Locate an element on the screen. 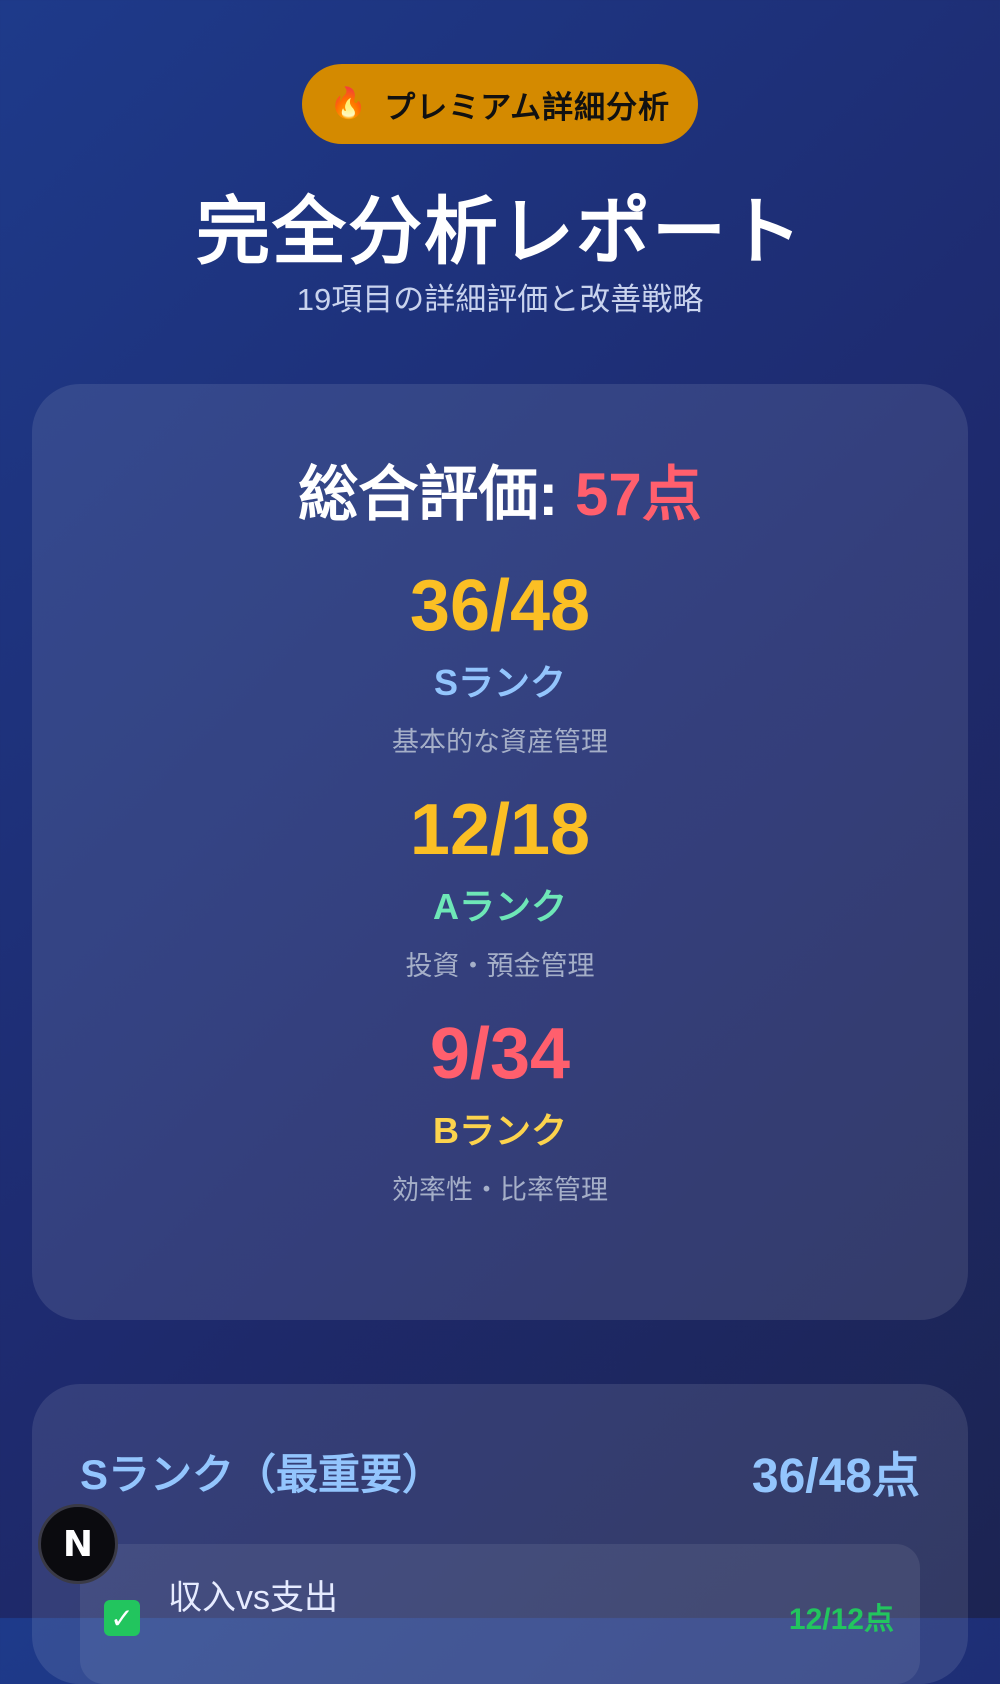 This screenshot has width=1000, height=1684. premium-badge-label: プレミアム詳細分析 is located at coordinates (527, 107).